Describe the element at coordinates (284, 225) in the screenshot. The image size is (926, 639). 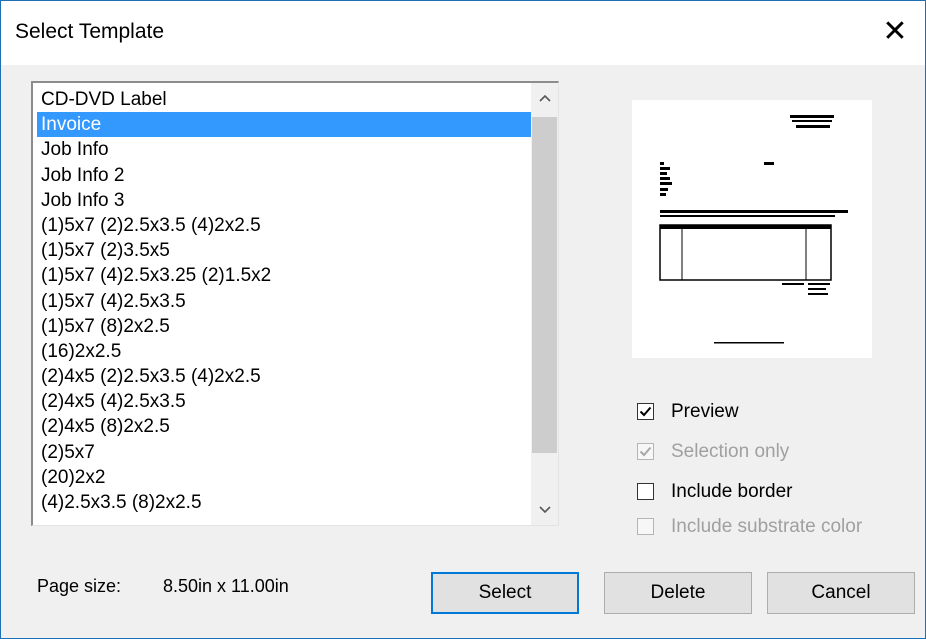
I see `list-item: (1)5x7 (2)2.5x3.5 (4)2x2.5` at that location.